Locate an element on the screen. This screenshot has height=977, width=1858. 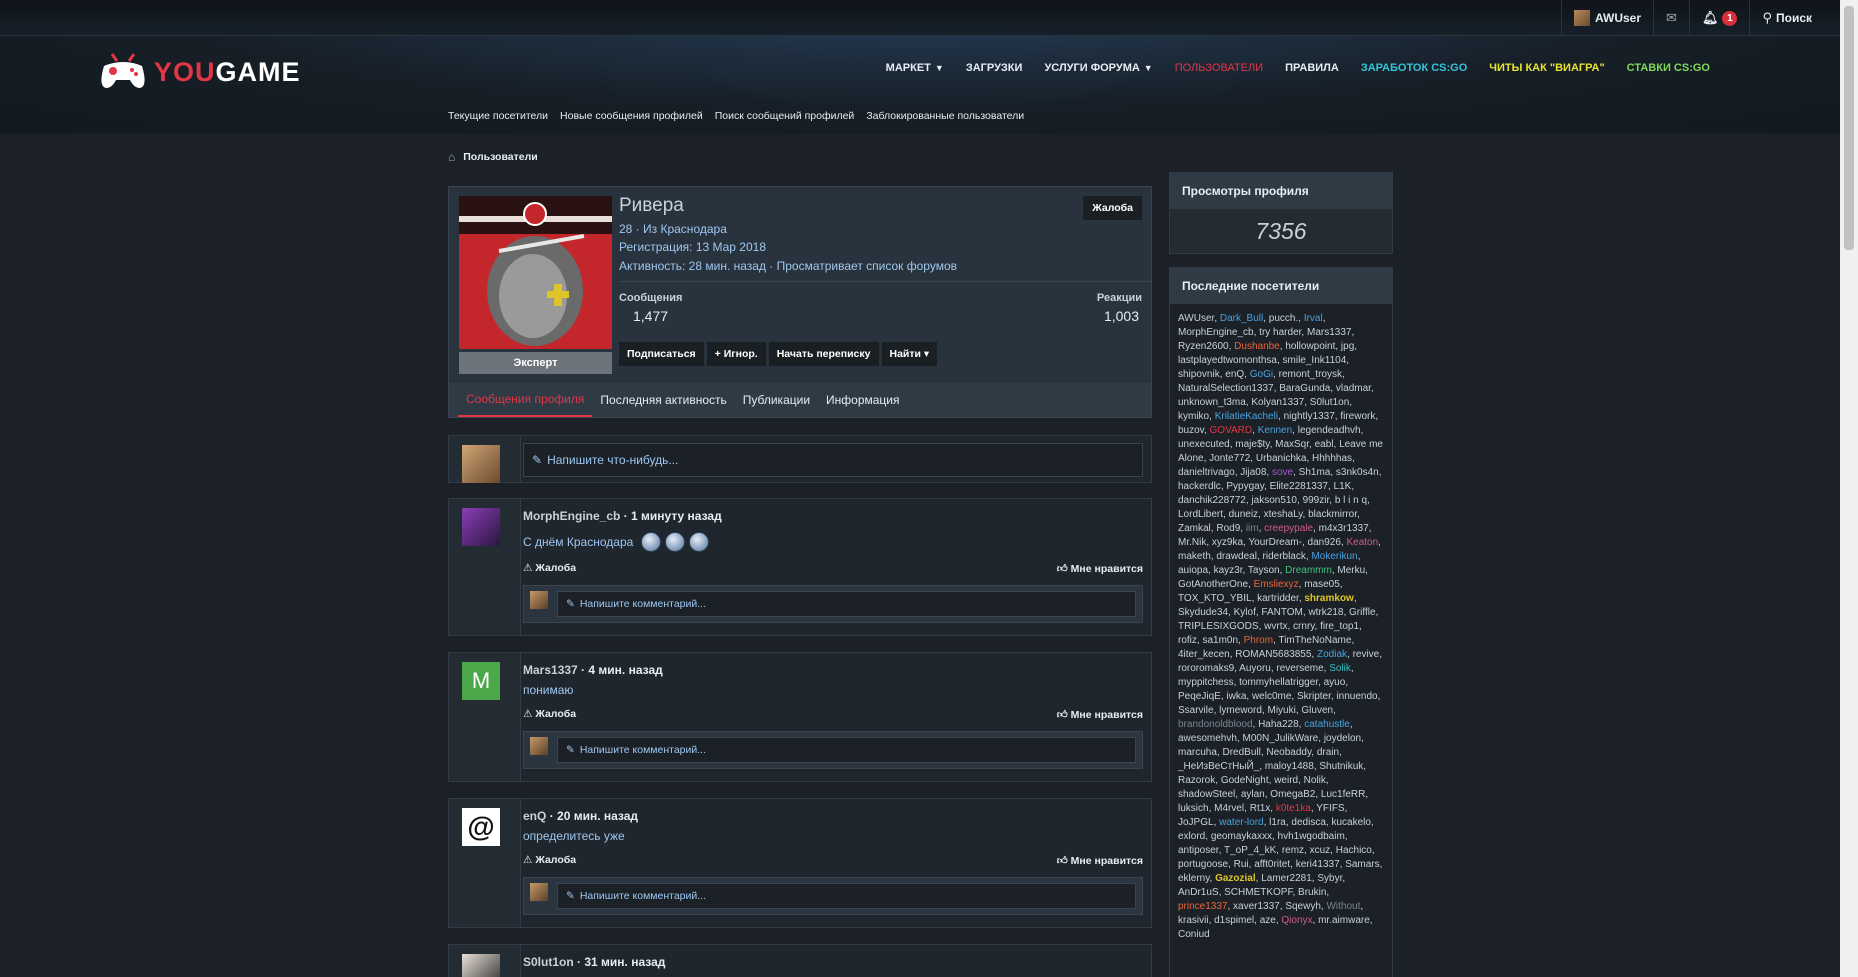
visitor-link: enQ is located at coordinates (1234, 374).